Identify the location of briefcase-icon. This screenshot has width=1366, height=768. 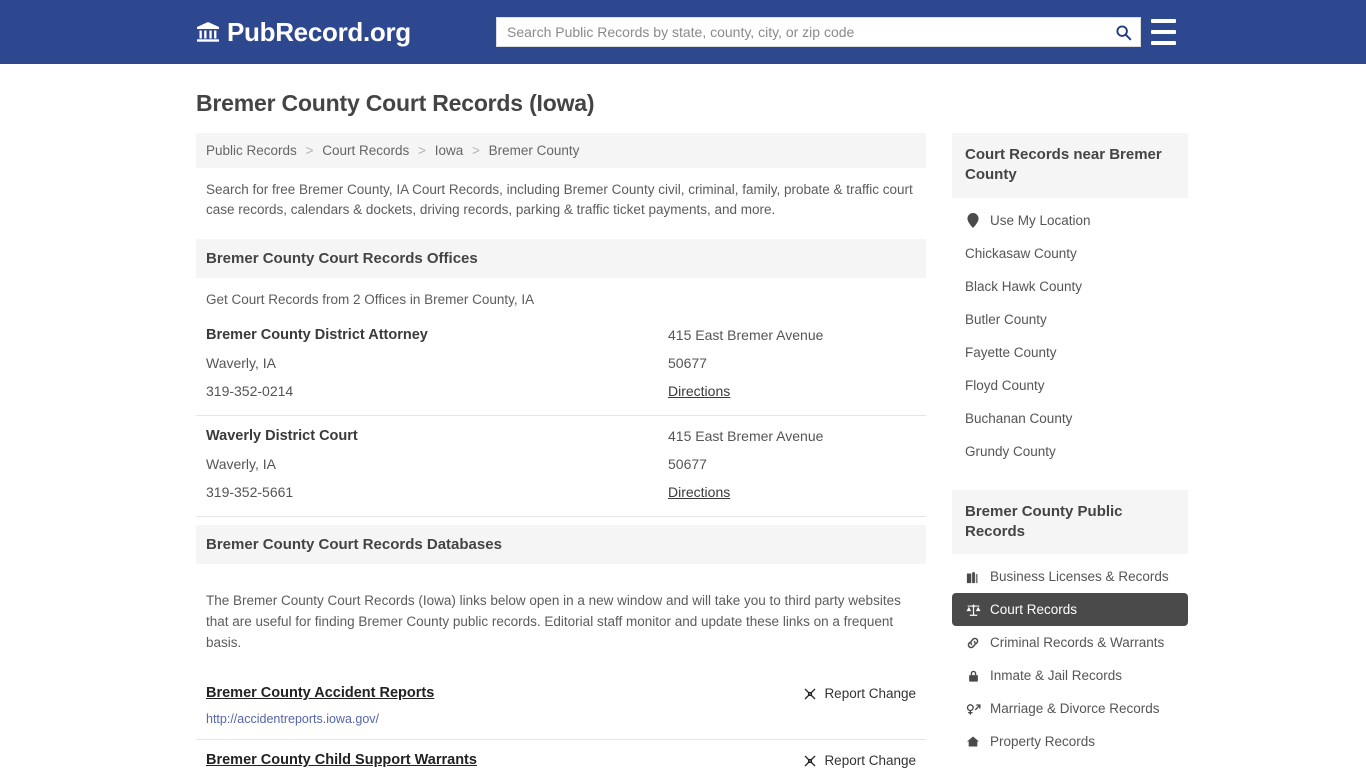
(973, 577).